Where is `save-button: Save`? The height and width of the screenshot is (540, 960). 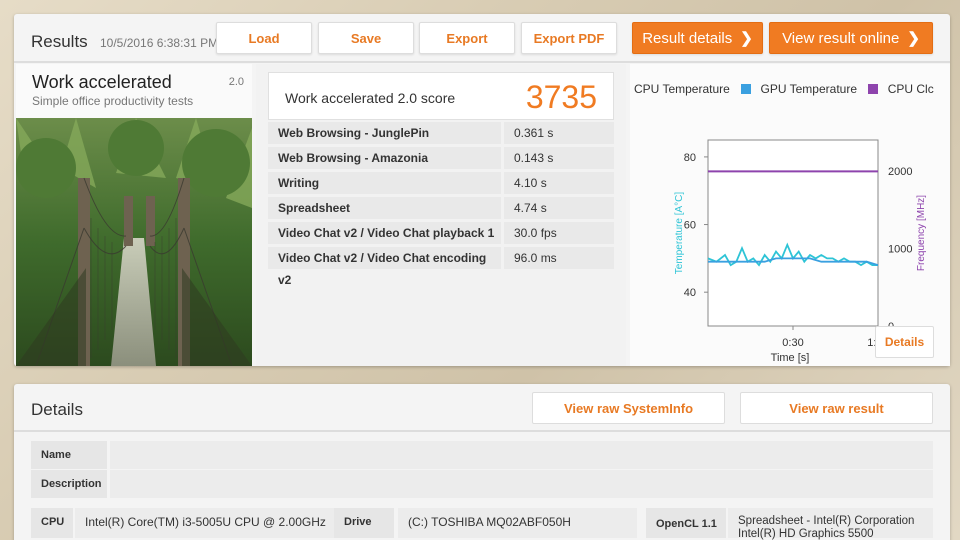
save-button: Save is located at coordinates (366, 38).